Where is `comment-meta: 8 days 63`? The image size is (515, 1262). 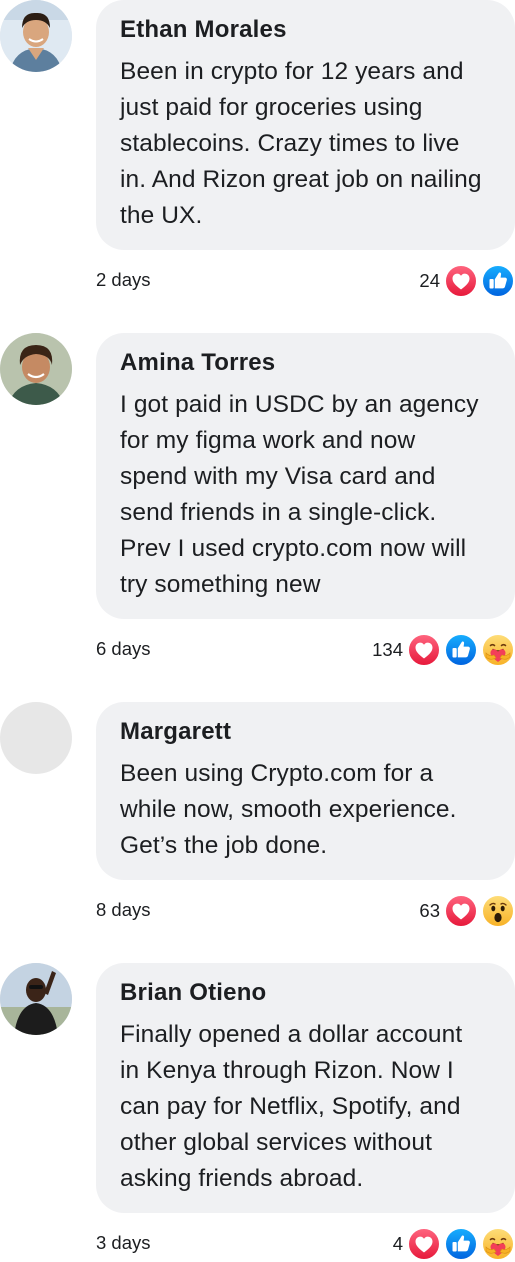 comment-meta: 8 days 63 is located at coordinates (305, 911).